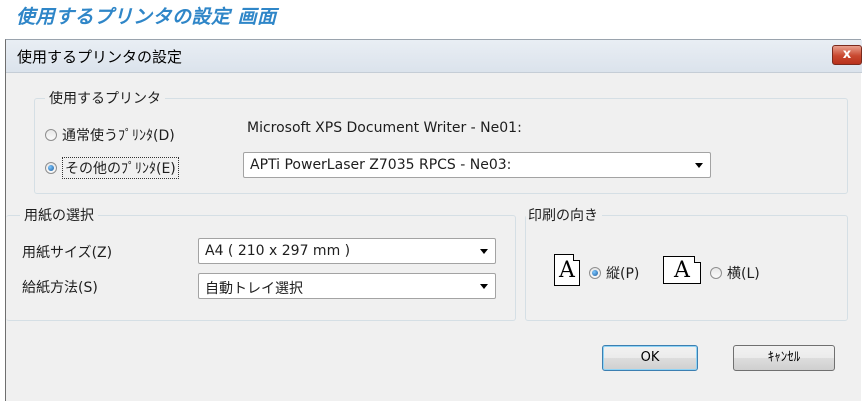 This screenshot has width=862, height=401. What do you see at coordinates (595, 273) in the screenshot?
I see `portrait-radio-button` at bounding box center [595, 273].